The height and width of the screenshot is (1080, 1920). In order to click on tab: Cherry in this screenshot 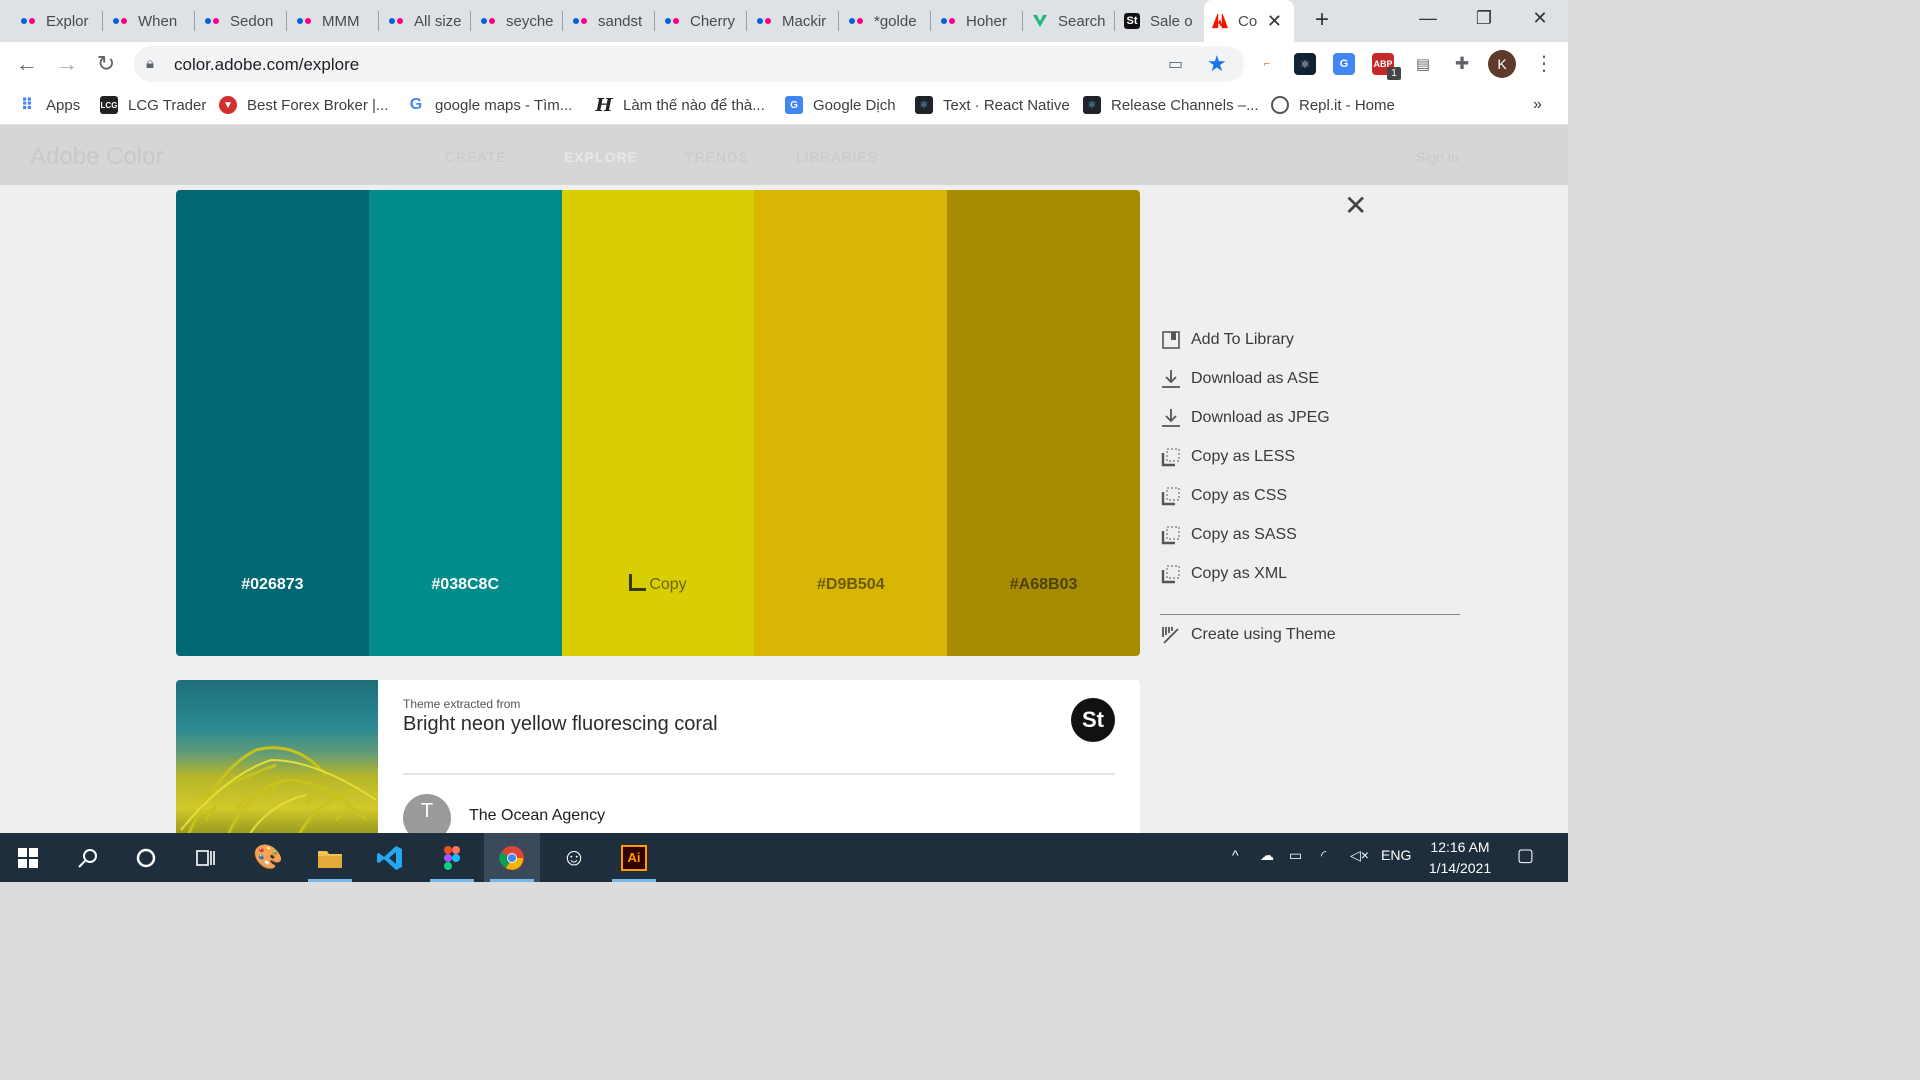, I will do `click(705, 21)`.